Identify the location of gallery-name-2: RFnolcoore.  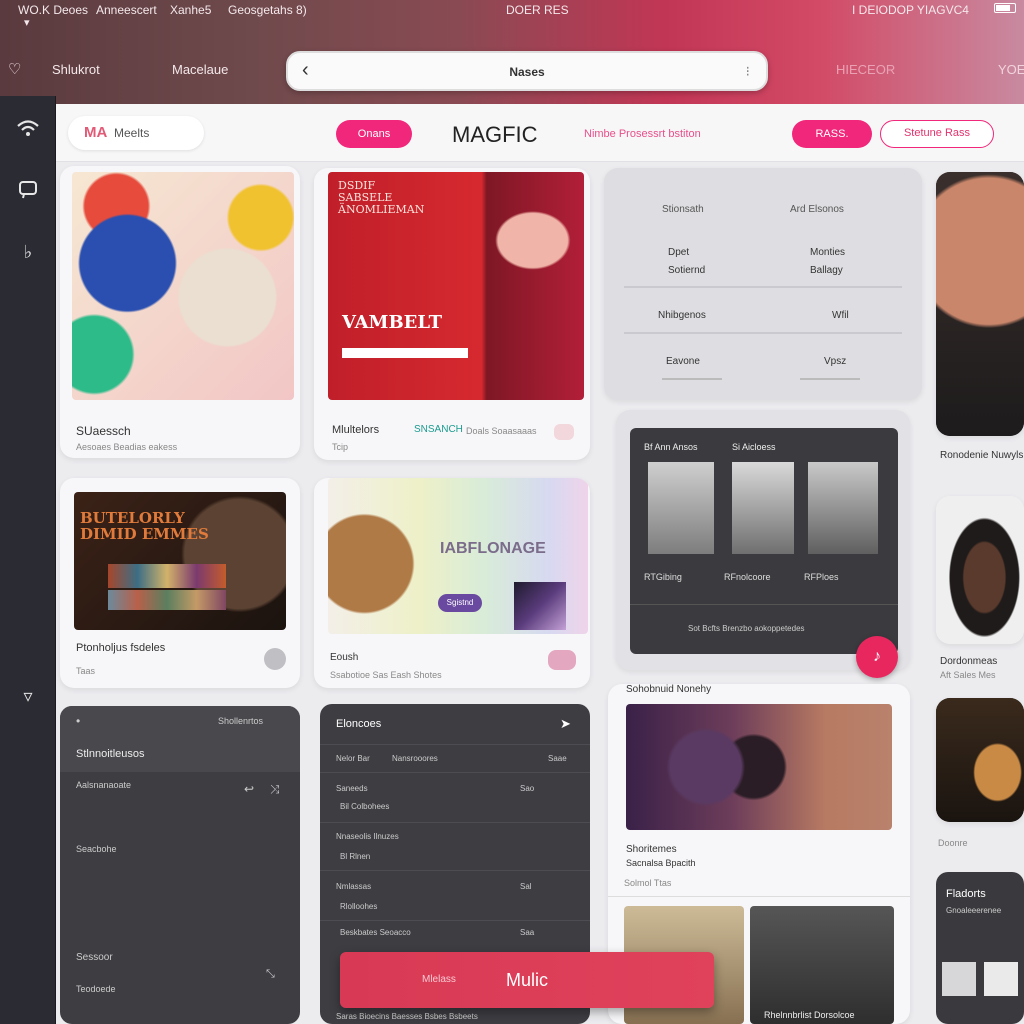
(747, 577).